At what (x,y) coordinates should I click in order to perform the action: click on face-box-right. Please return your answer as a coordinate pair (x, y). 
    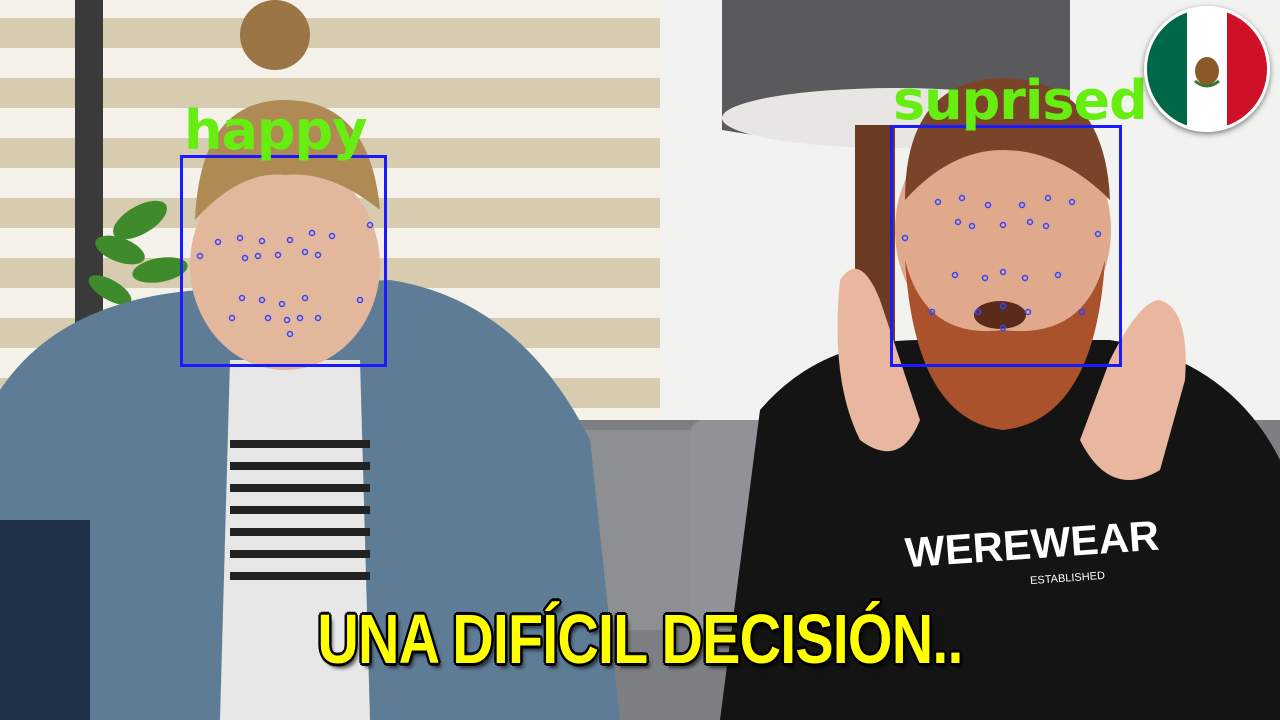
    Looking at the image, I should click on (1006, 246).